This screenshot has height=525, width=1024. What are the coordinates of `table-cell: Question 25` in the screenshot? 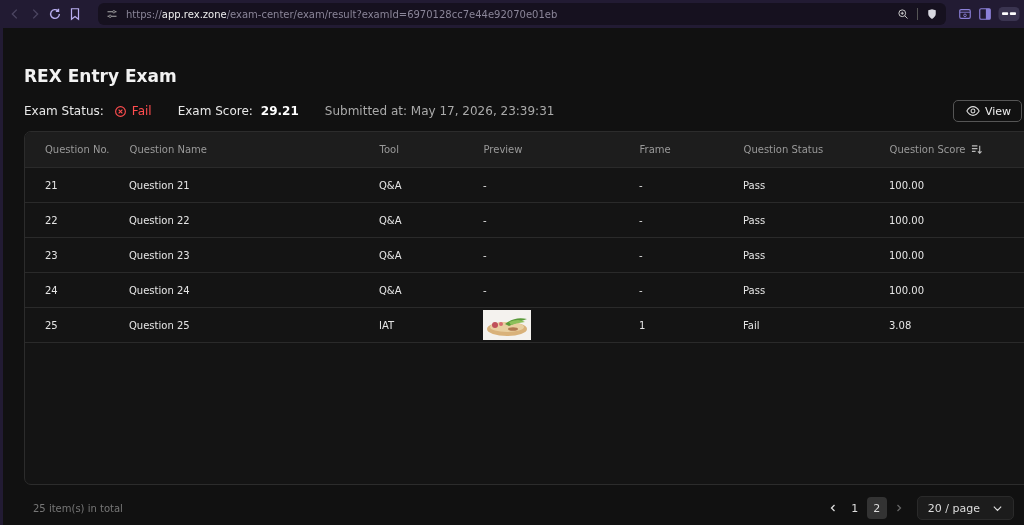 It's located at (159, 325).